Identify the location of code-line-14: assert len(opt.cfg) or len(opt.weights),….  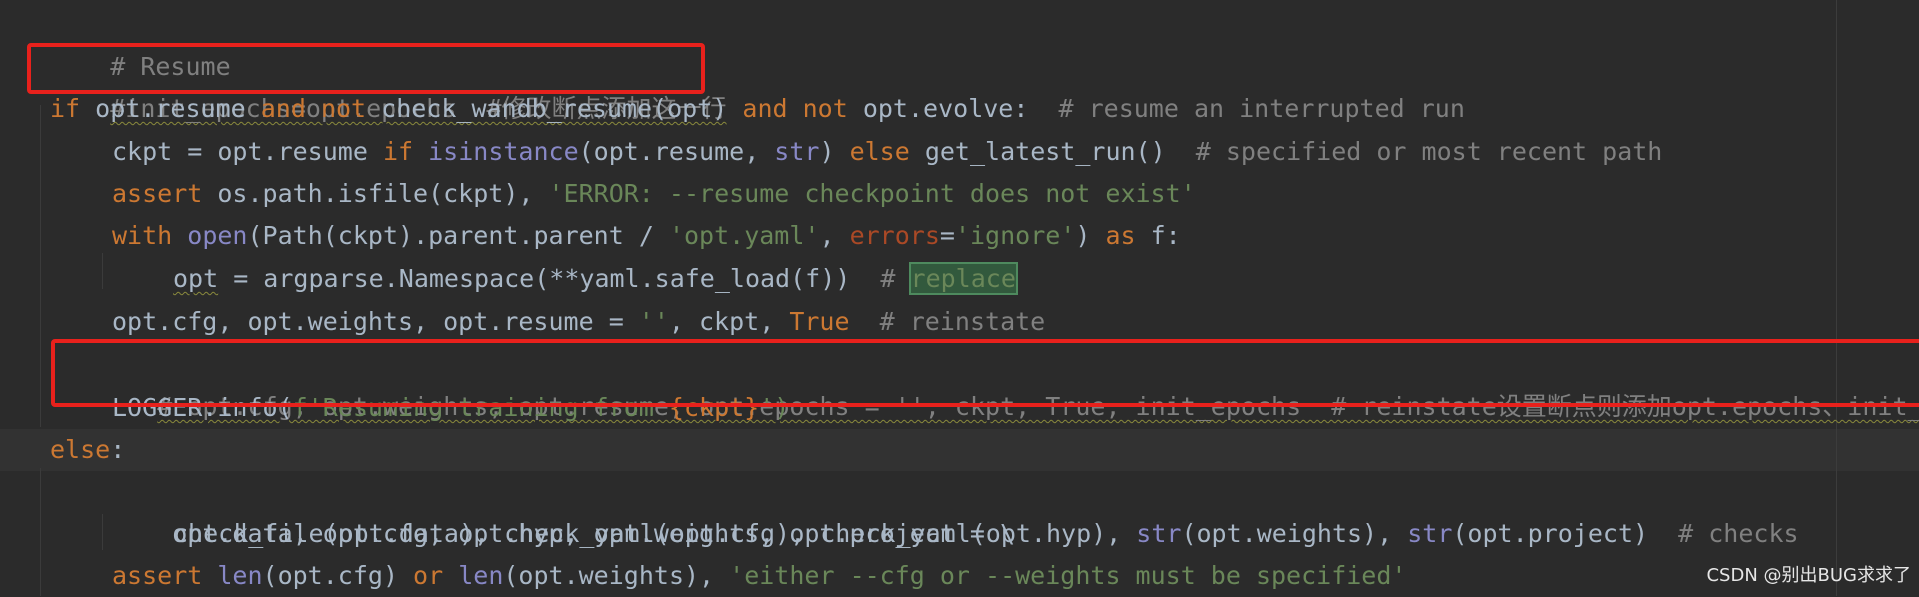
(759, 576).